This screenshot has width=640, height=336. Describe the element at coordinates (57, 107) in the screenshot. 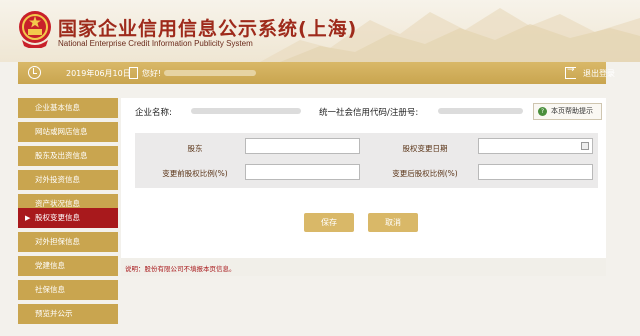

I see `sidebar-item-label: 企业基本信息` at that location.